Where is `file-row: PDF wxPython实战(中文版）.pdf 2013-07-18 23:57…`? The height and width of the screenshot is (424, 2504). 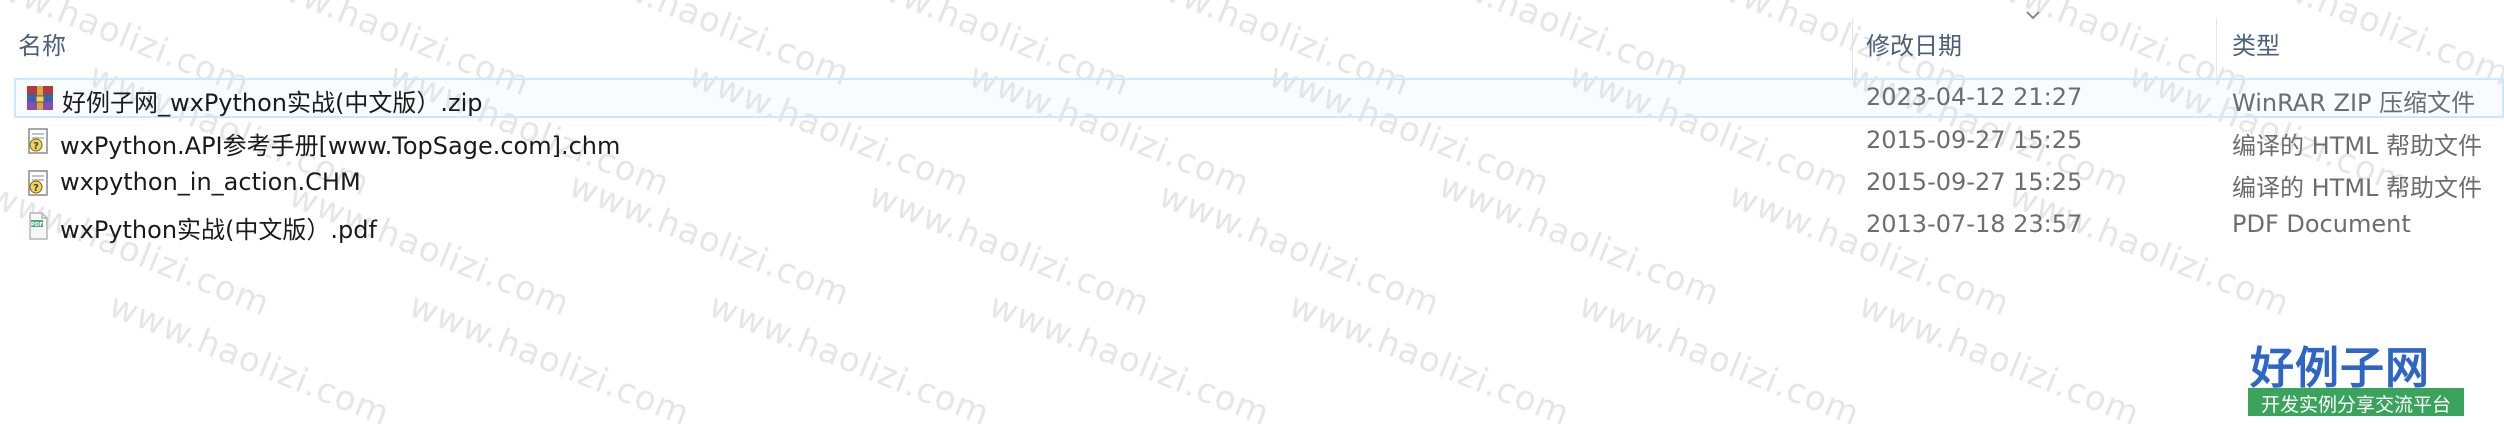
file-row: PDF wxPython实战(中文版）.pdf 2013-07-18 23:57… is located at coordinates (1259, 224).